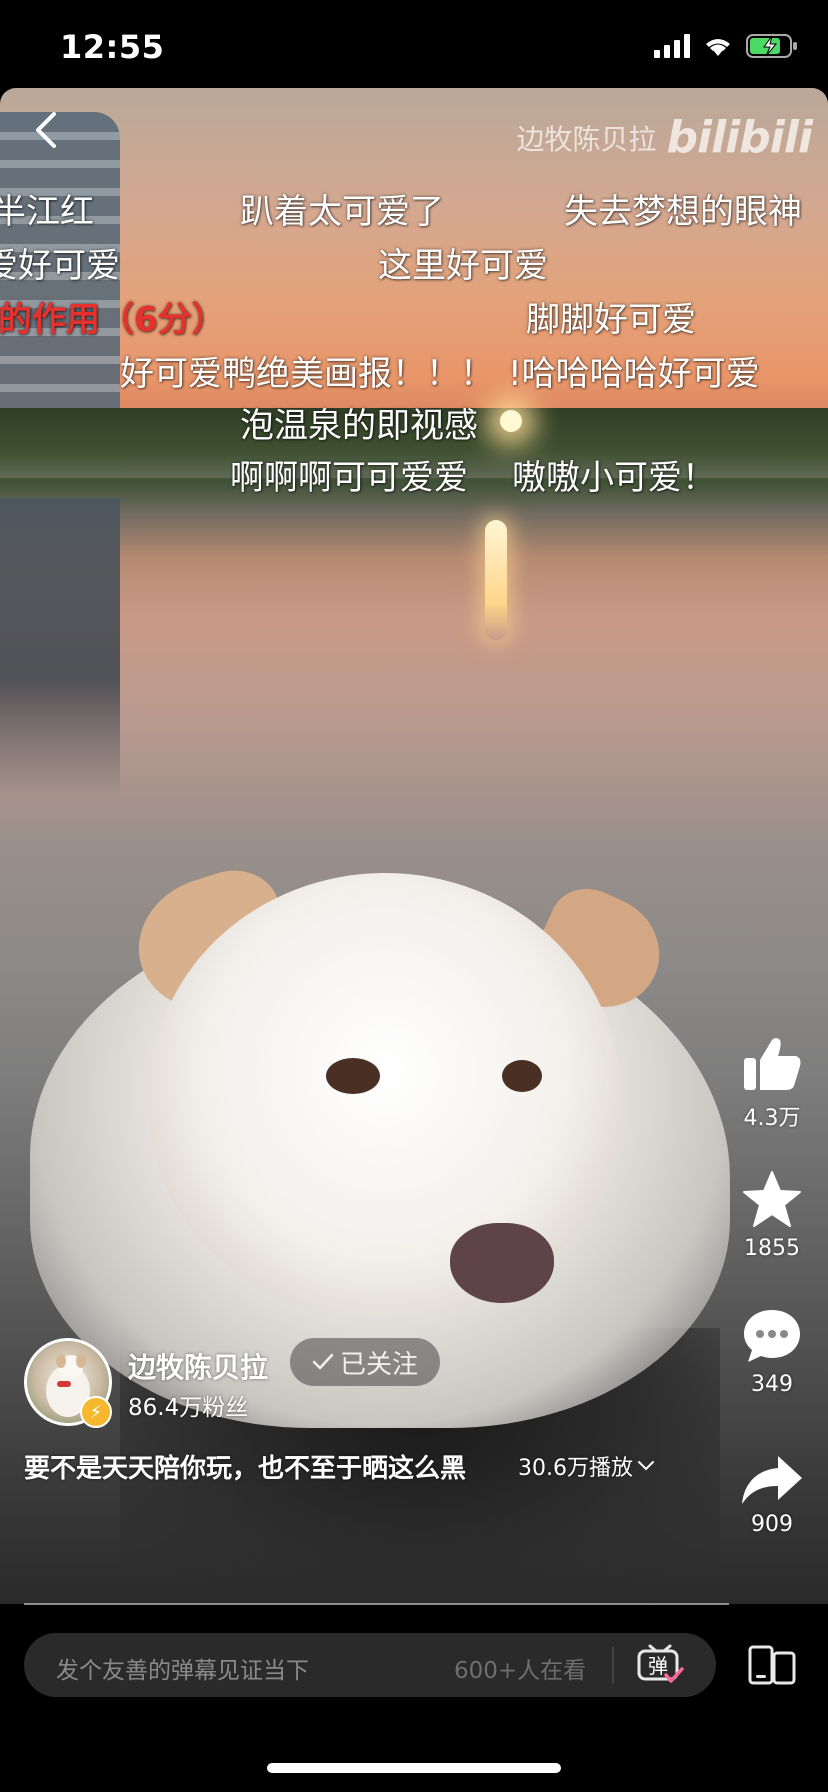  Describe the element at coordinates (370, 1665) in the screenshot. I see `danmaku-input: 发个友善的弹幕见证当下 600+人在看 弹` at that location.